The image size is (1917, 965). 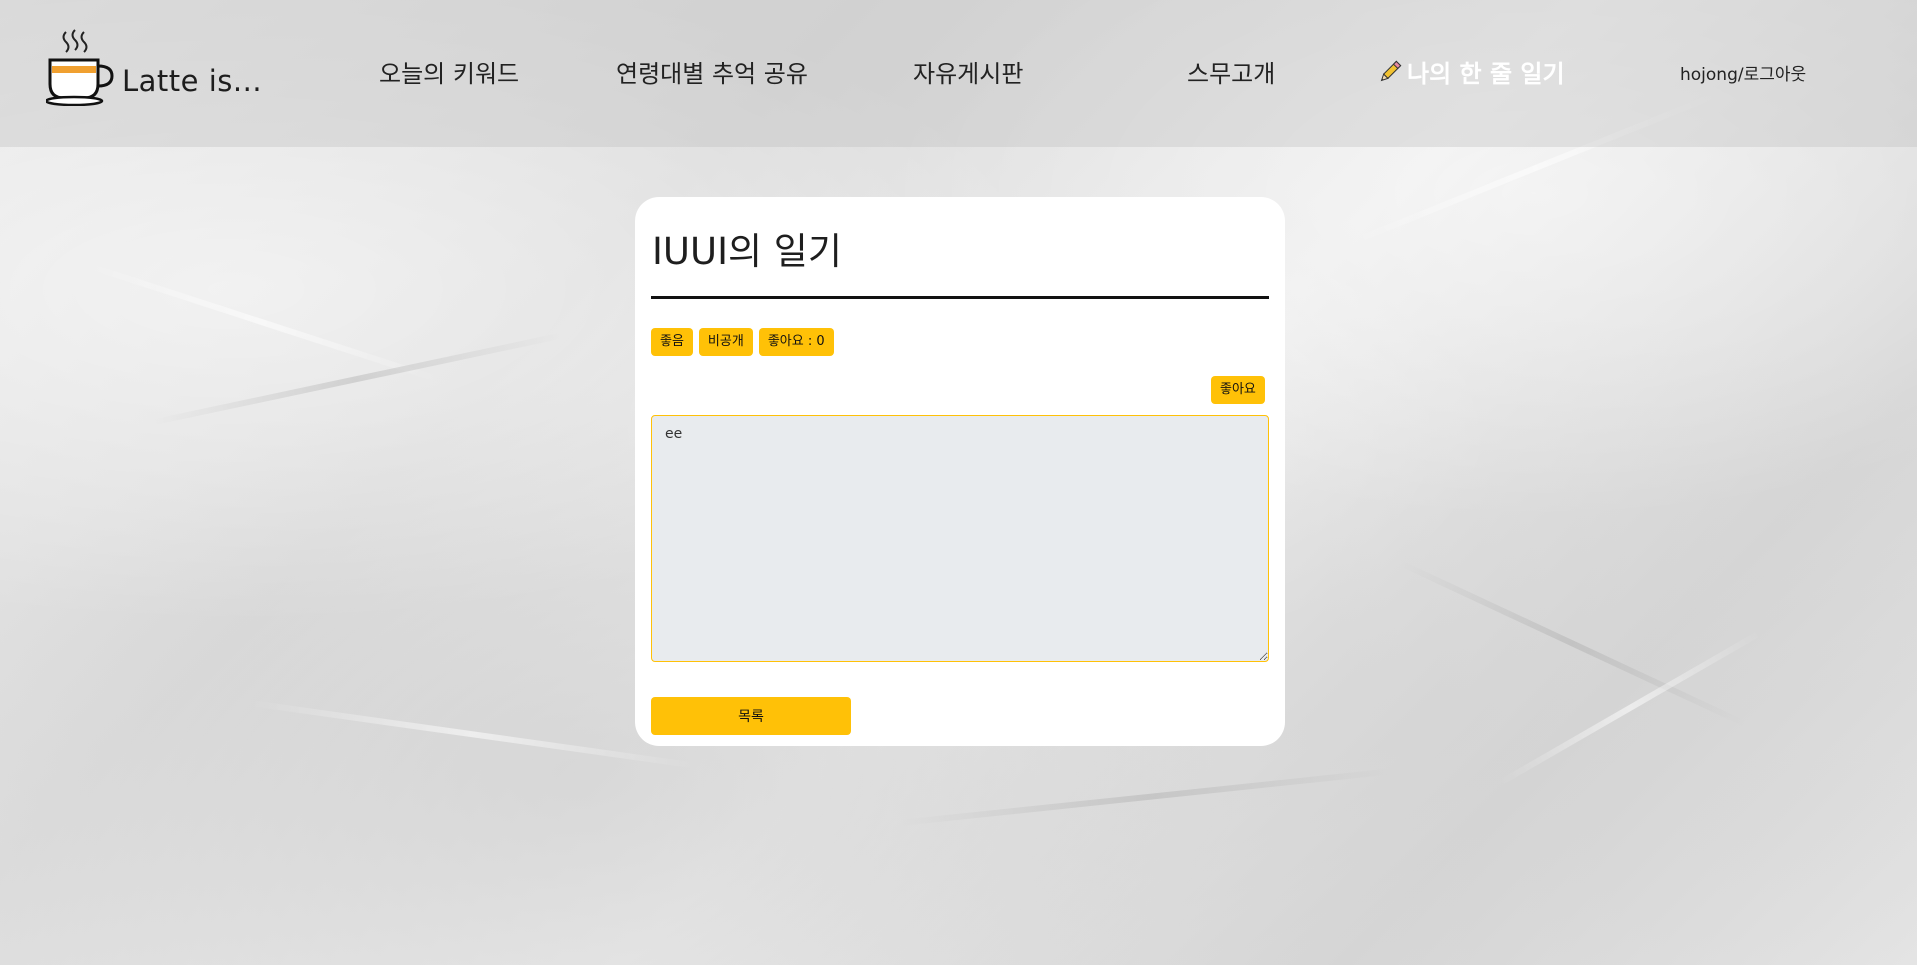 What do you see at coordinates (960, 538) in the screenshot?
I see `diary-content-textarea: ee` at bounding box center [960, 538].